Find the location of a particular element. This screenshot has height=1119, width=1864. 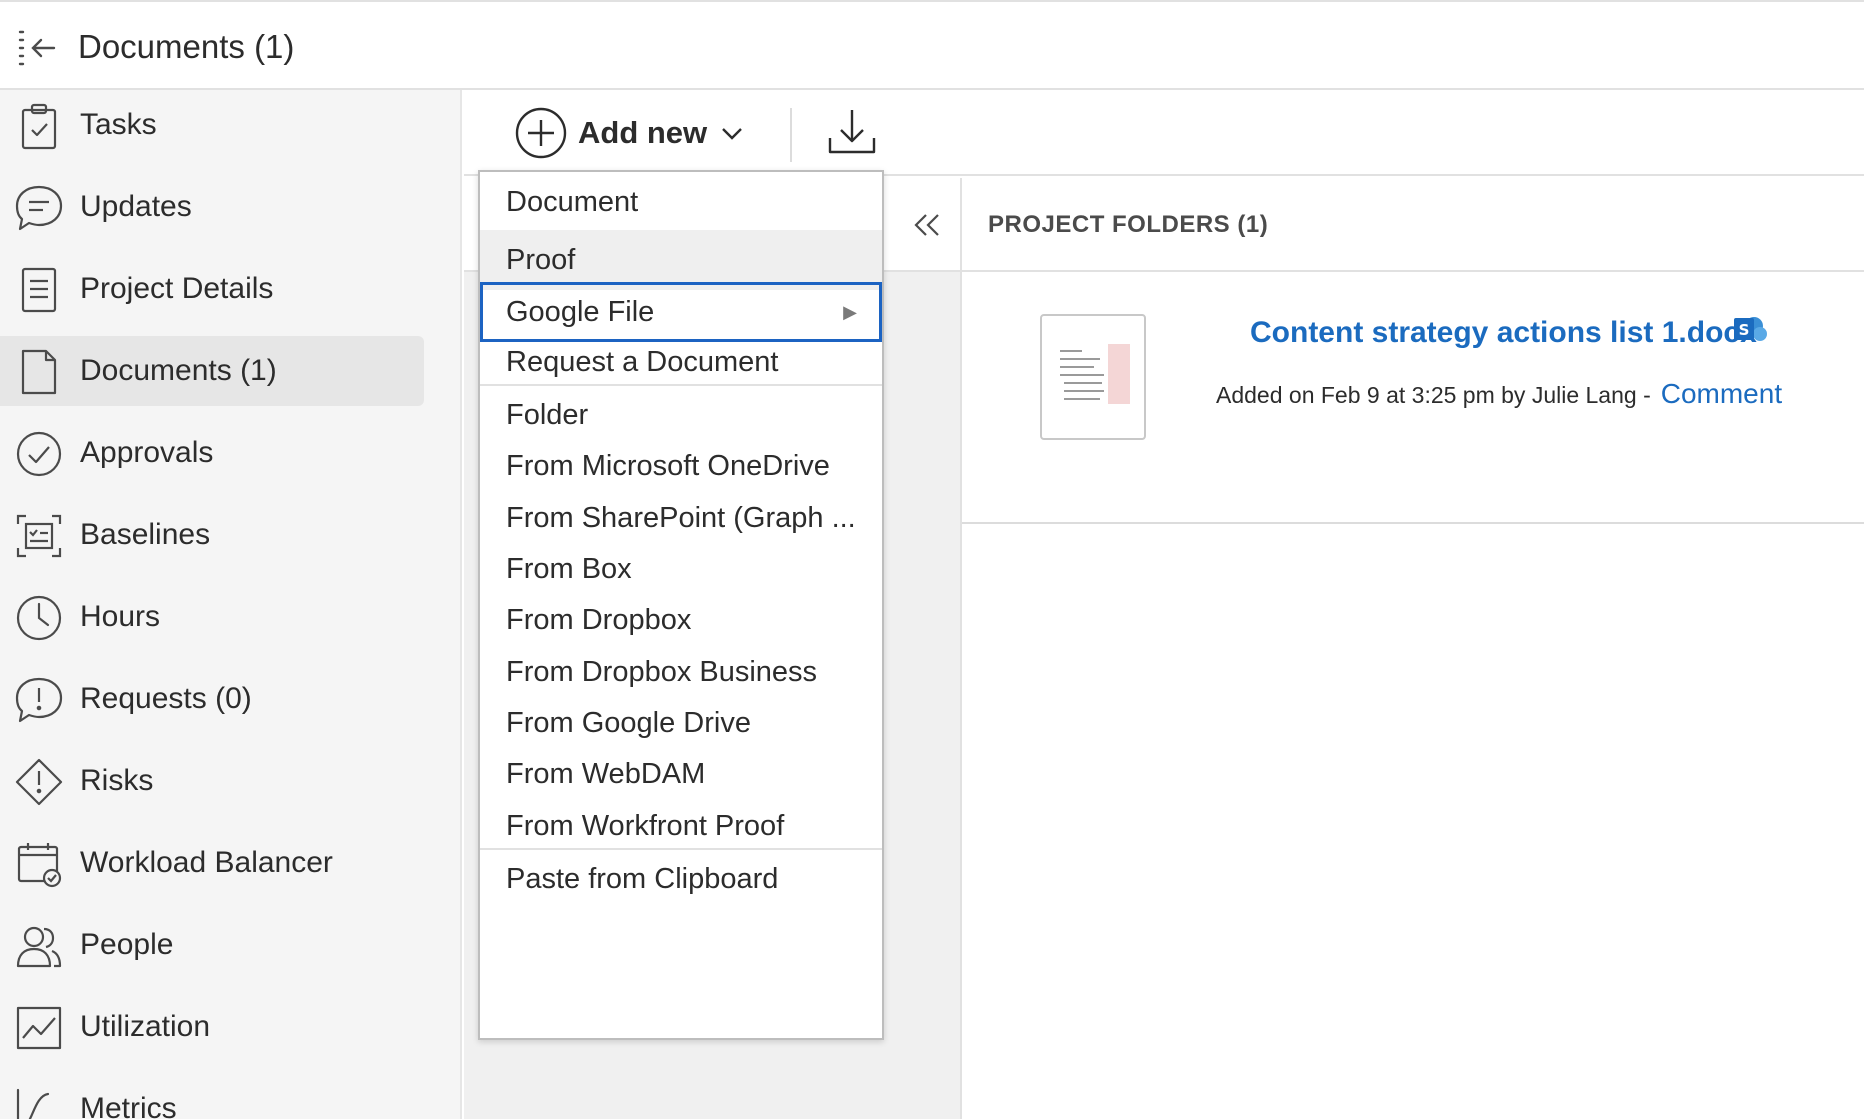

curve-chart-icon is located at coordinates (33, 1103).